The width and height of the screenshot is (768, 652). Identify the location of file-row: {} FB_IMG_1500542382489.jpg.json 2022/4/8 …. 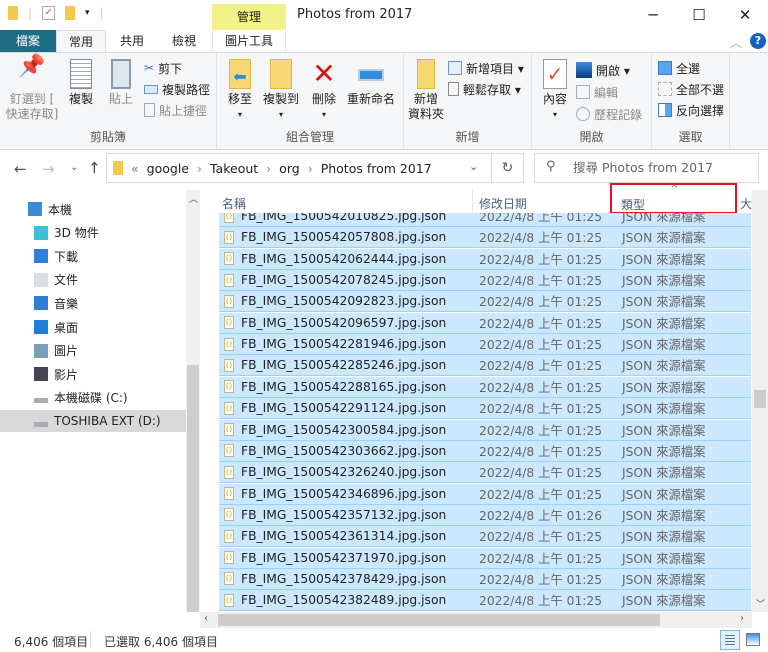
(485, 601).